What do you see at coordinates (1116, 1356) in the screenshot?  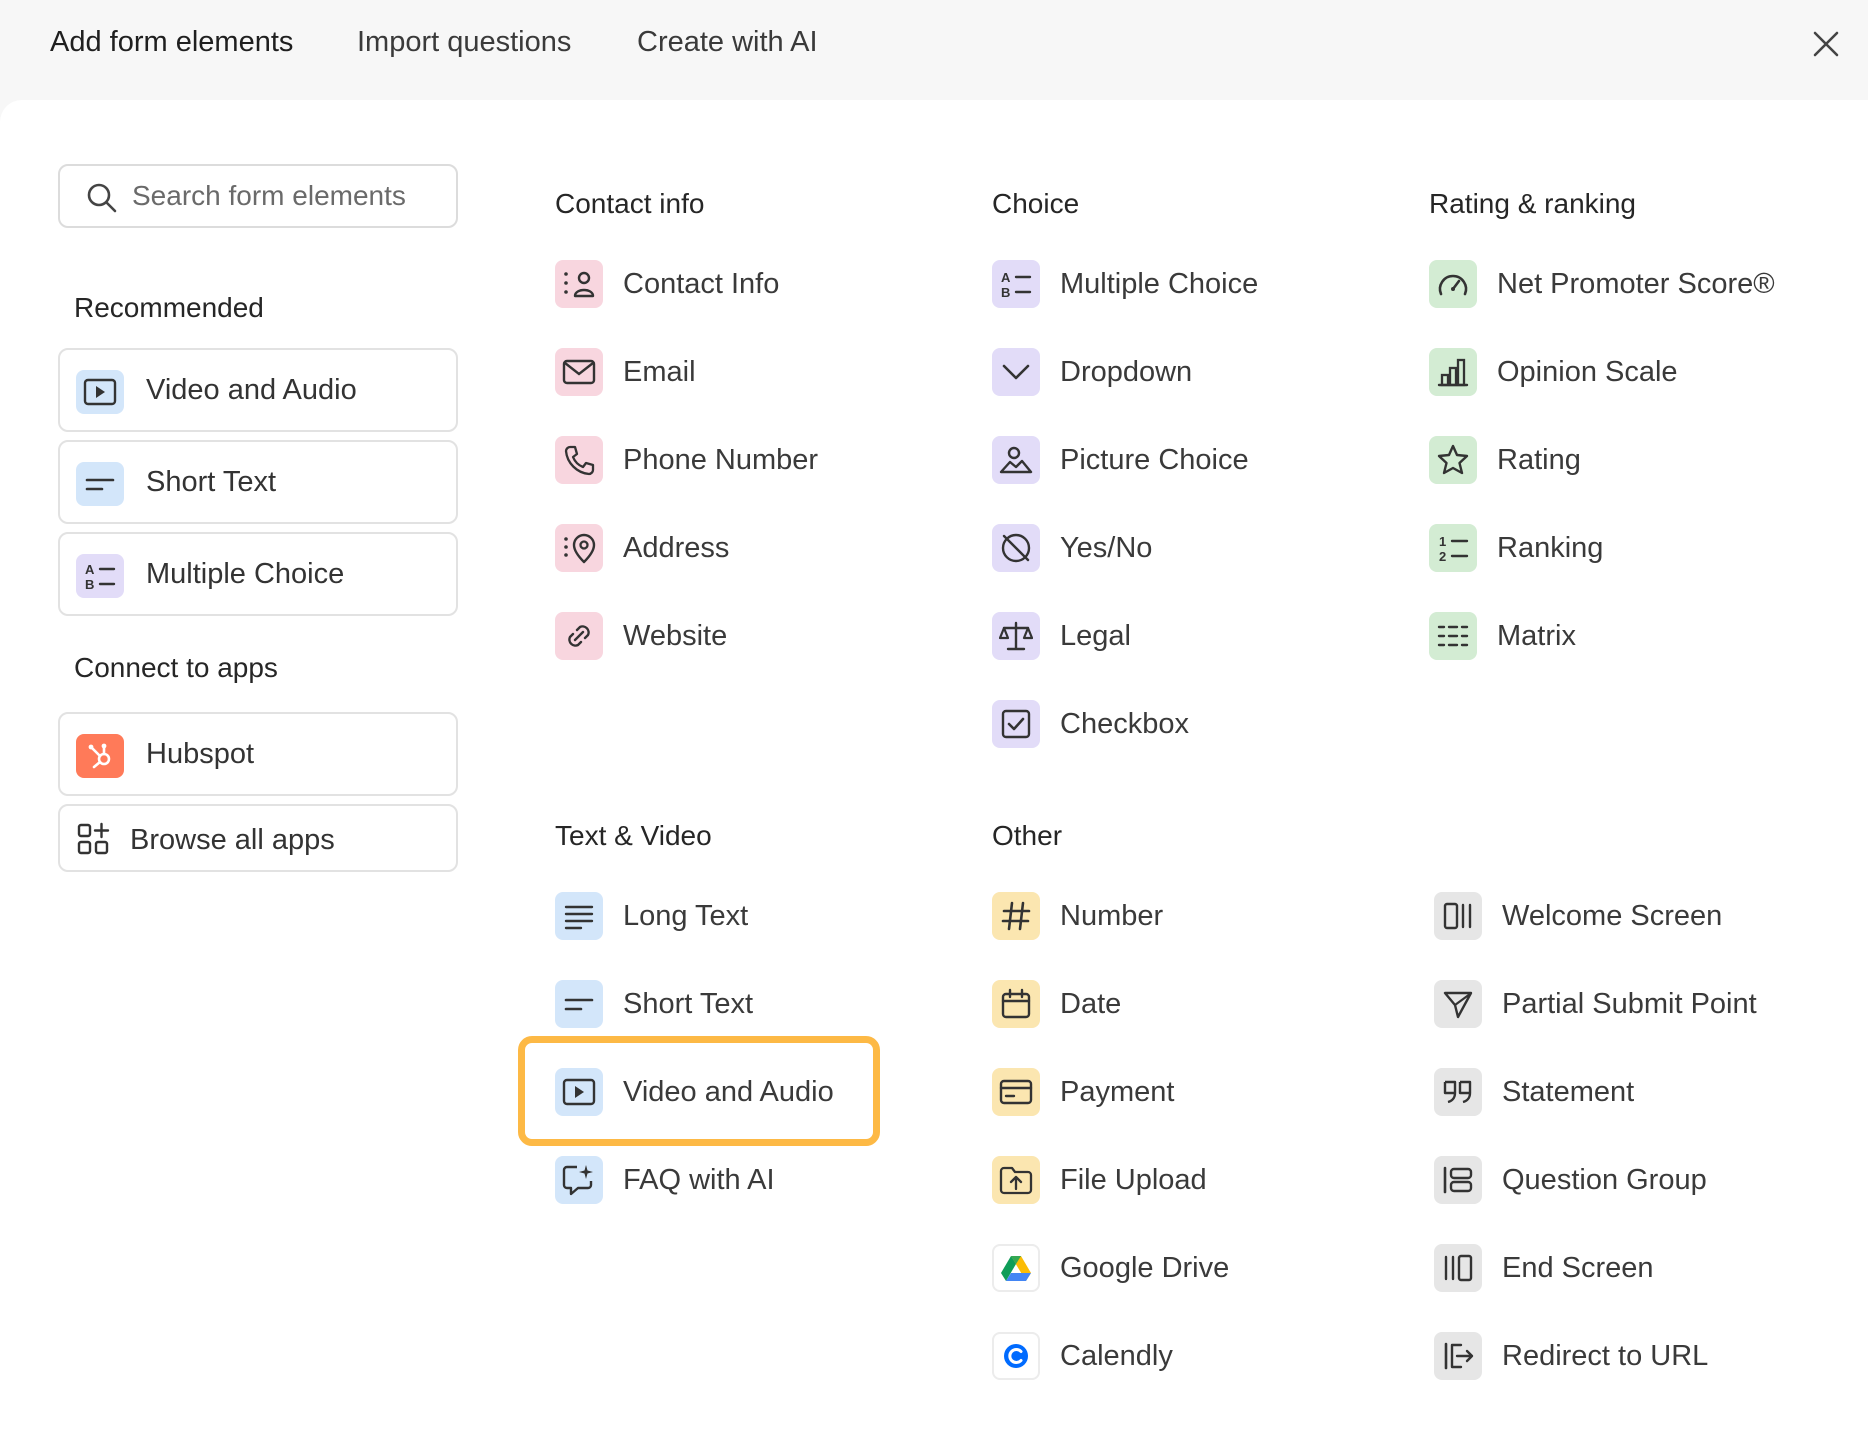 I see `element-label: Calendly` at bounding box center [1116, 1356].